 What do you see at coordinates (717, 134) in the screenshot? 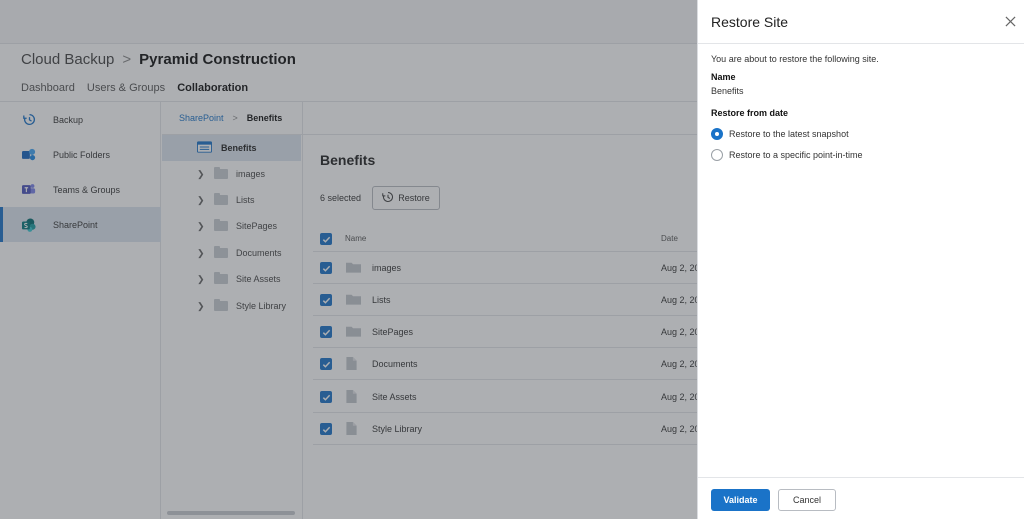
I see `radio-button-selected` at bounding box center [717, 134].